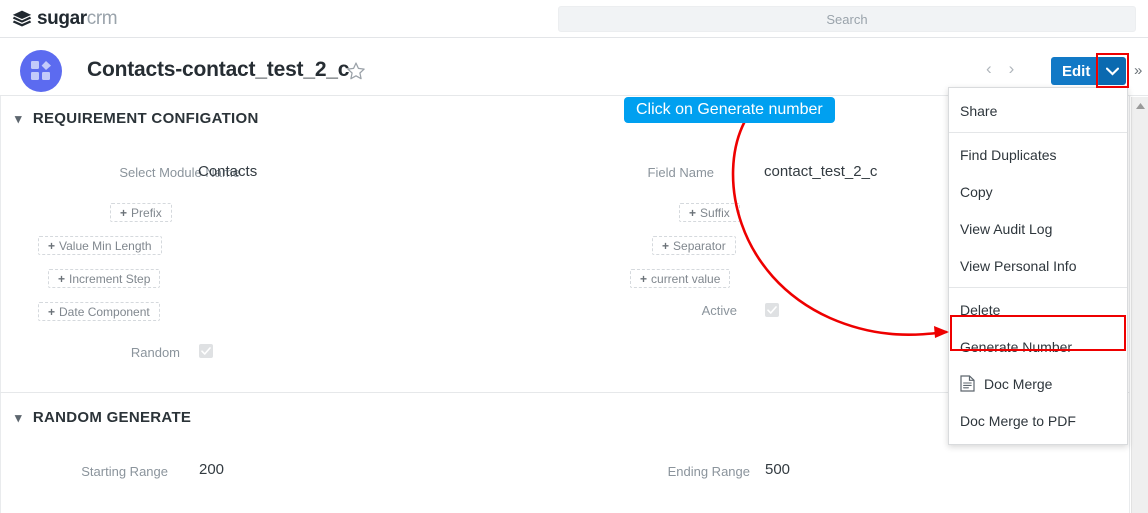 Image resolution: width=1148 pixels, height=513 pixels. I want to click on add-suffix-button: + Suffix, so click(709, 212).